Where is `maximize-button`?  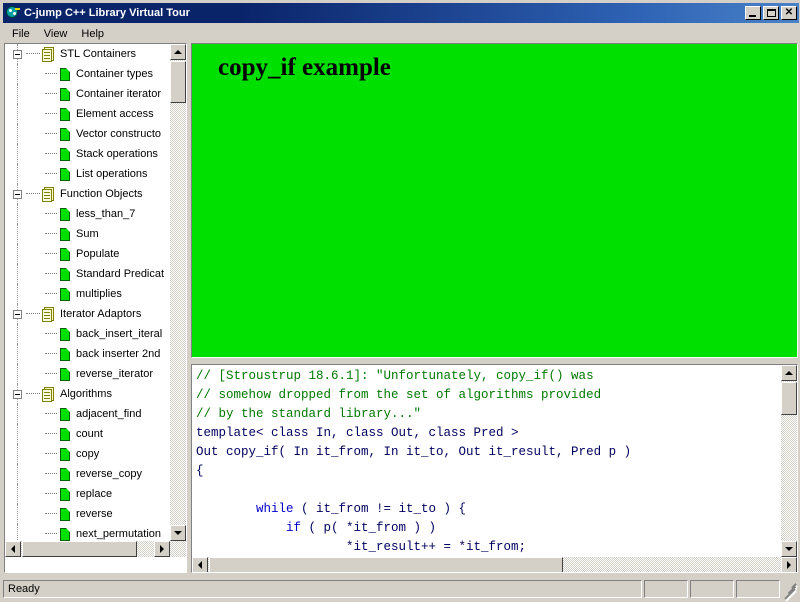 maximize-button is located at coordinates (771, 13).